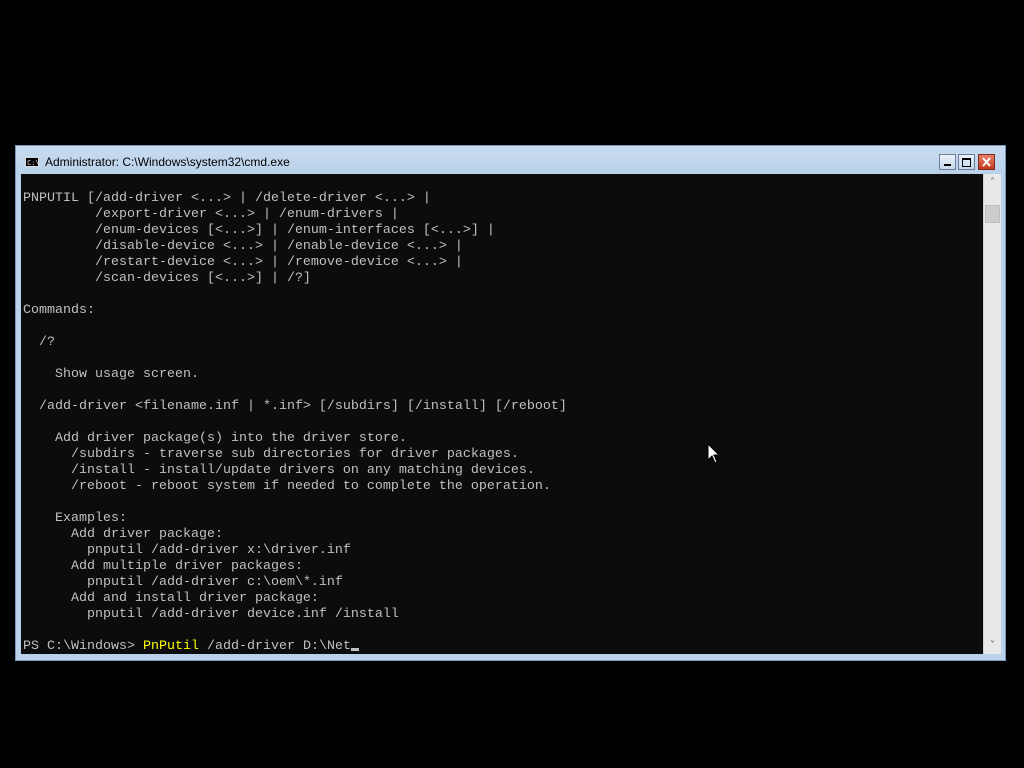 The image size is (1024, 768). I want to click on scroll-up-button: ˄, so click(992, 182).